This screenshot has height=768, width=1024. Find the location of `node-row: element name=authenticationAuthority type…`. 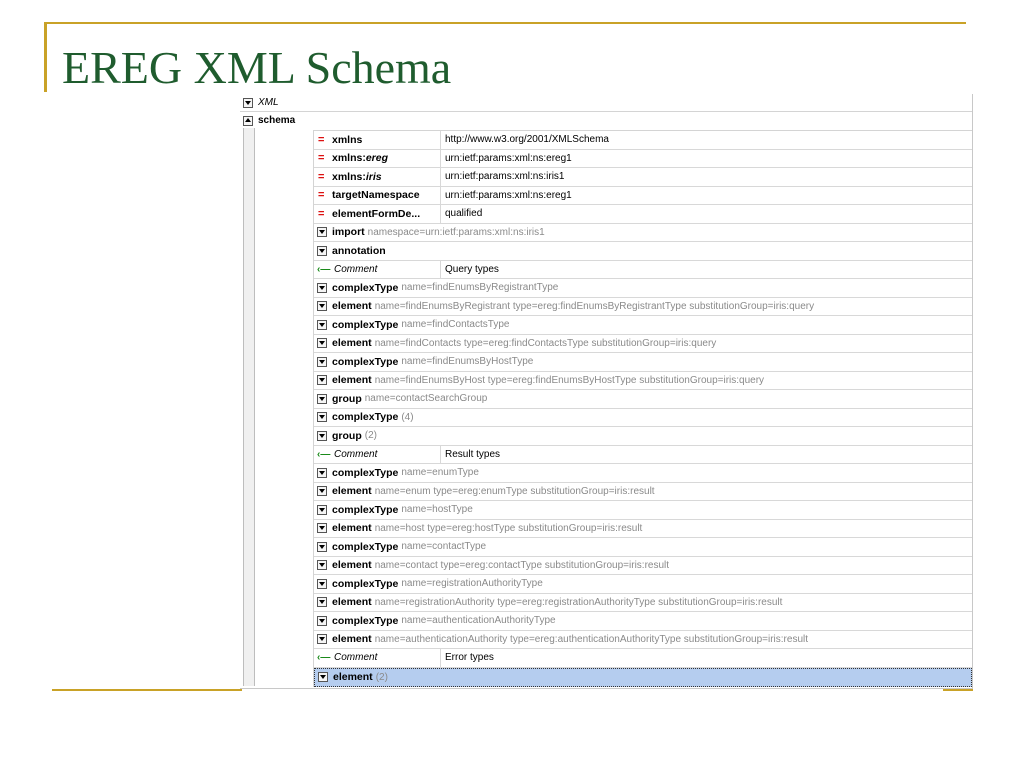

node-row: element name=authenticationAuthority type… is located at coordinates (643, 640).